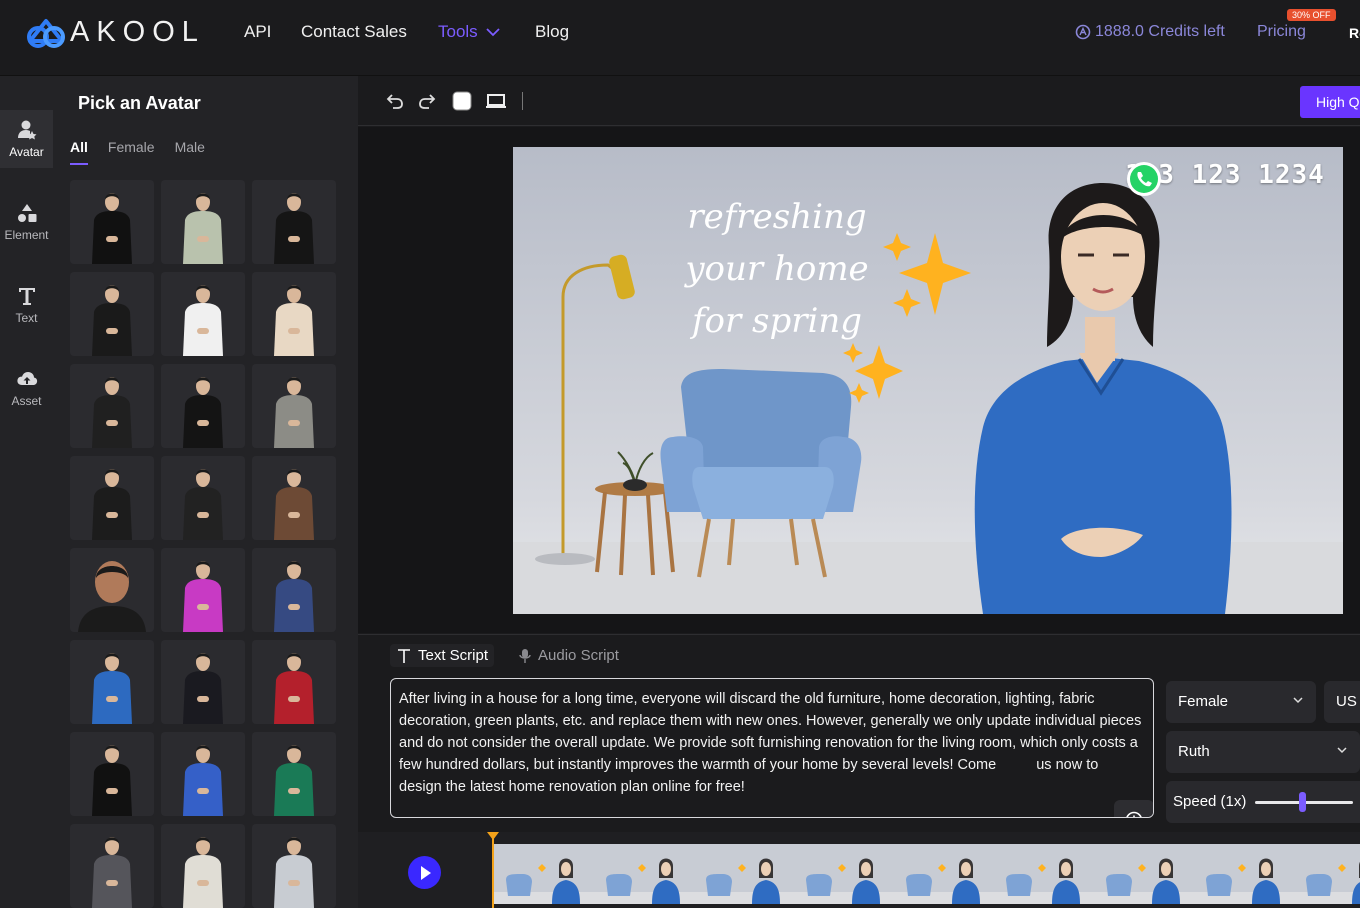 This screenshot has height=908, width=1360. Describe the element at coordinates (1133, 808) in the screenshot. I see `insert-pause-button` at that location.